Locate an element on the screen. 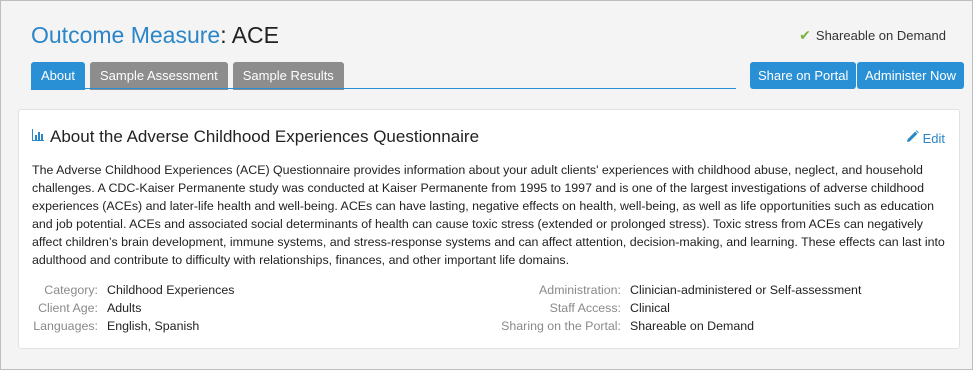 This screenshot has height=370, width=973. meta-value: Childhood Experiences is located at coordinates (171, 290).